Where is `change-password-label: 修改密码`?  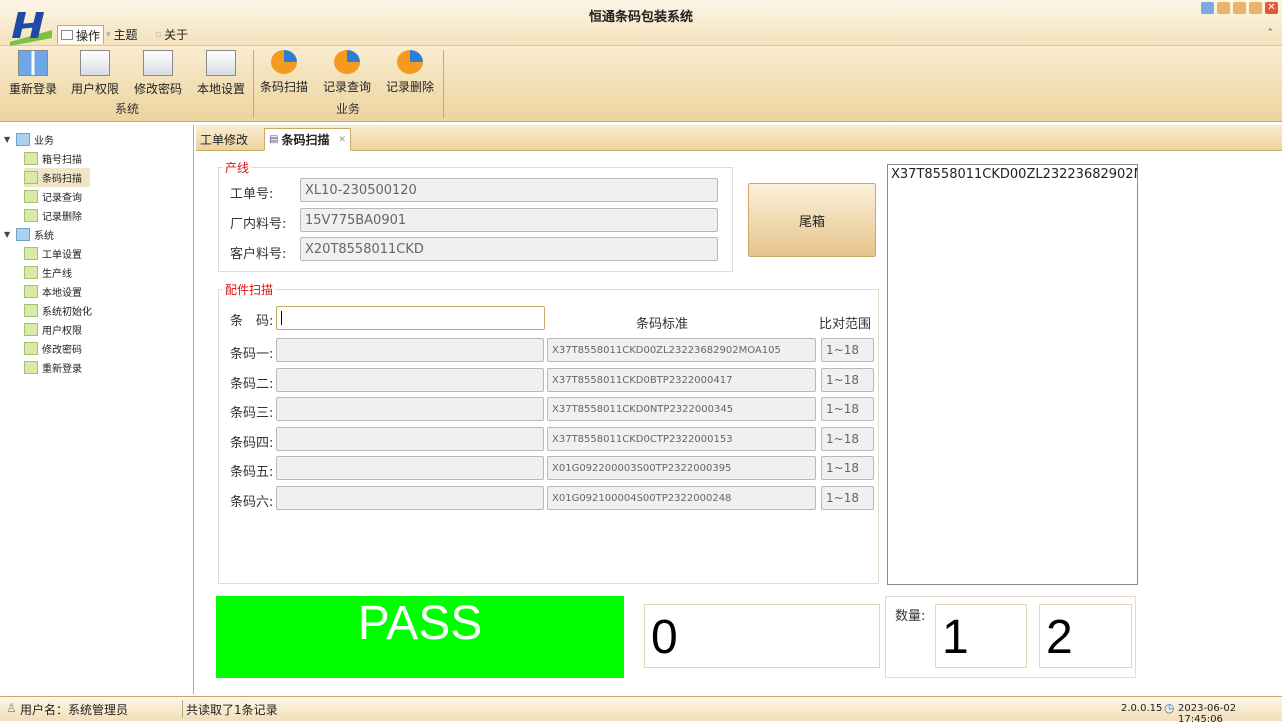 change-password-label: 修改密码 is located at coordinates (157, 89).